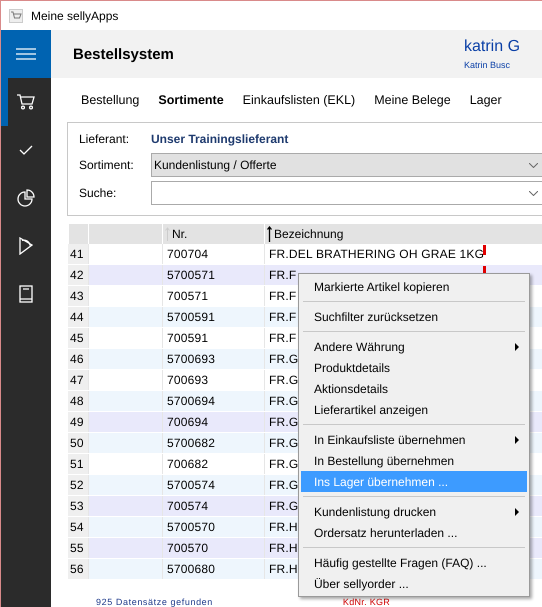  Describe the element at coordinates (123, 54) in the screenshot. I see `page-title: Bestellsystem` at that location.